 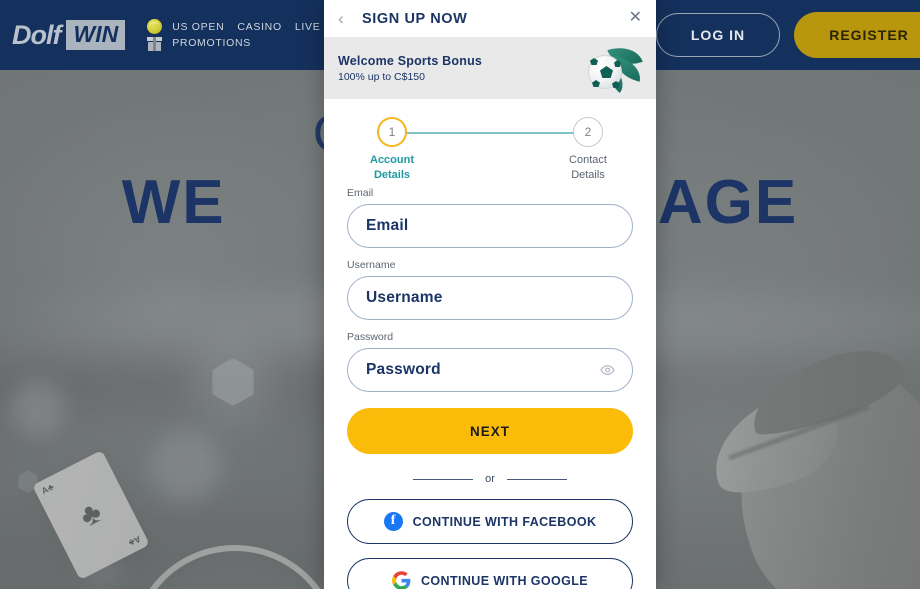 I want to click on step-label-account-details: Account Details, so click(x=392, y=168).